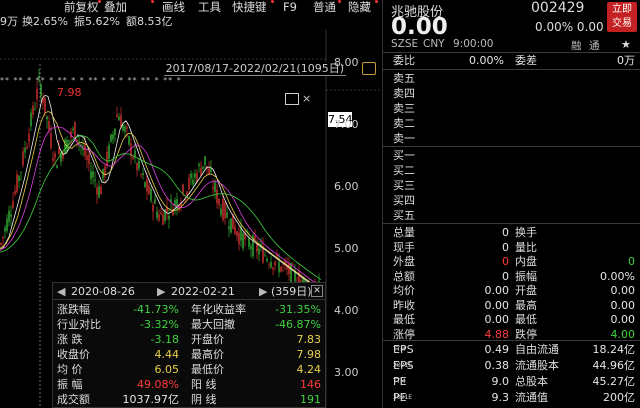  I want to click on buy-level-label: 买二, so click(404, 170).